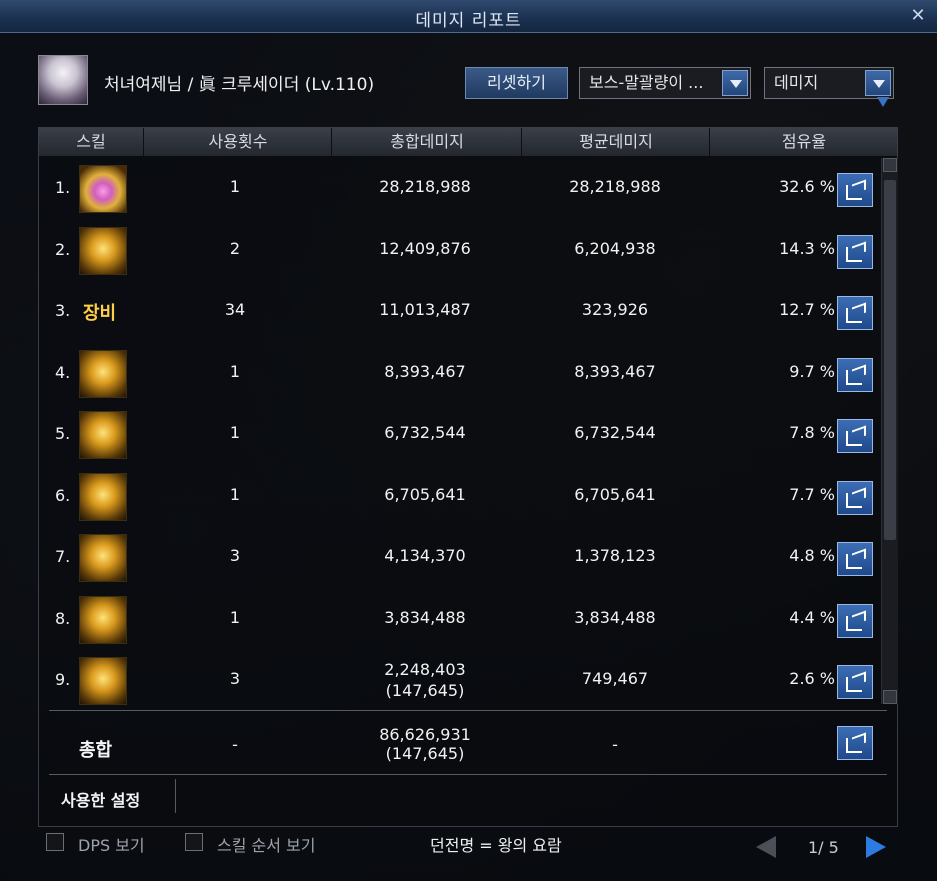  What do you see at coordinates (468, 774) in the screenshot?
I see `settings-divider` at bounding box center [468, 774].